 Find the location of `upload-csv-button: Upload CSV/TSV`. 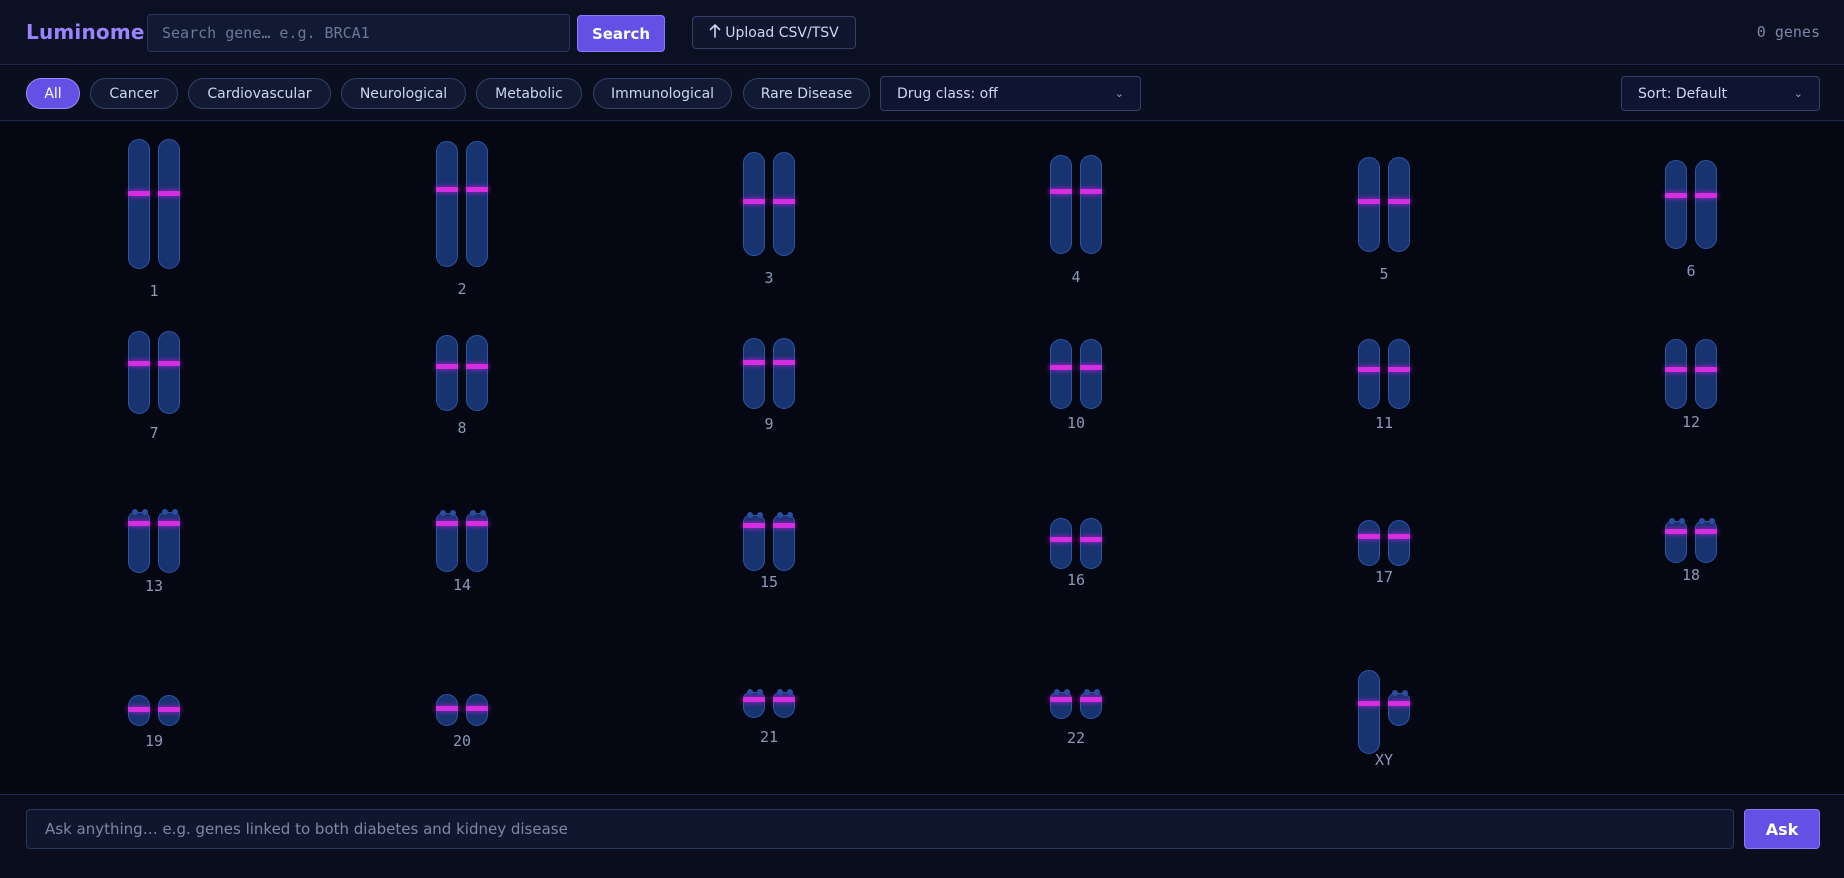

upload-csv-button: Upload CSV/TSV is located at coordinates (774, 32).